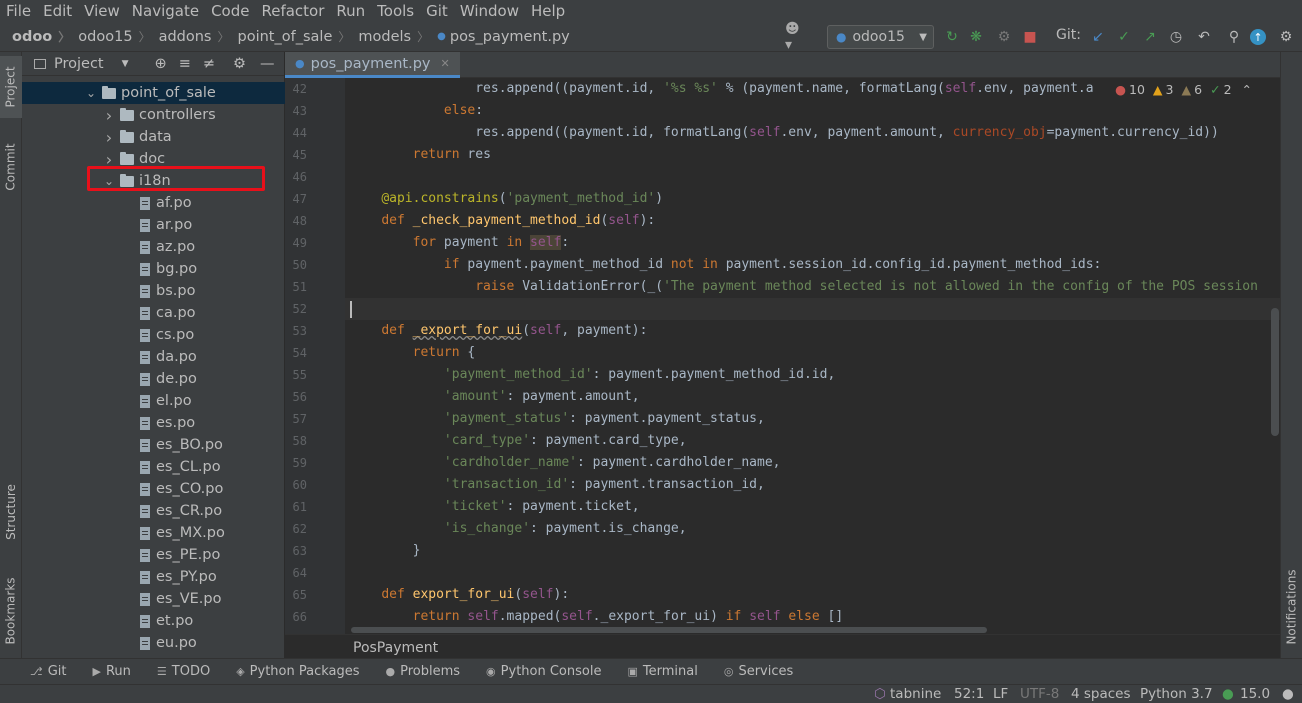 This screenshot has width=1302, height=703. What do you see at coordinates (1098, 37) in the screenshot?
I see `git-update-icon: ↙` at bounding box center [1098, 37].